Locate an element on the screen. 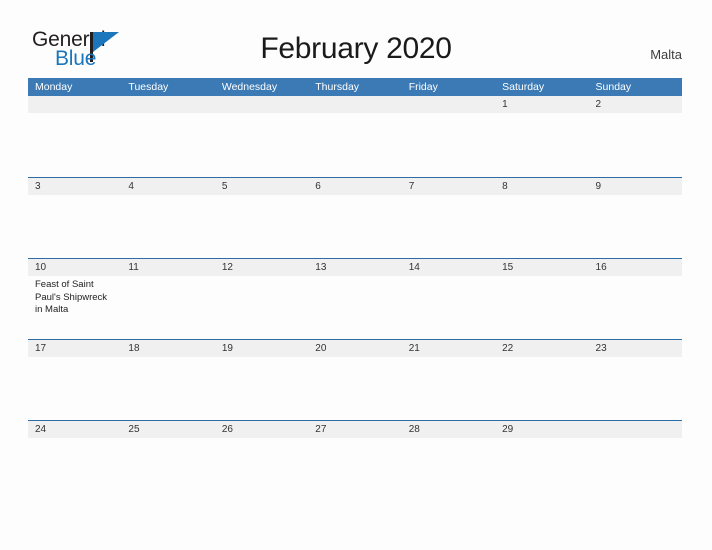 This screenshot has height=550, width=712. week-date-band: 3456789 is located at coordinates (355, 186).